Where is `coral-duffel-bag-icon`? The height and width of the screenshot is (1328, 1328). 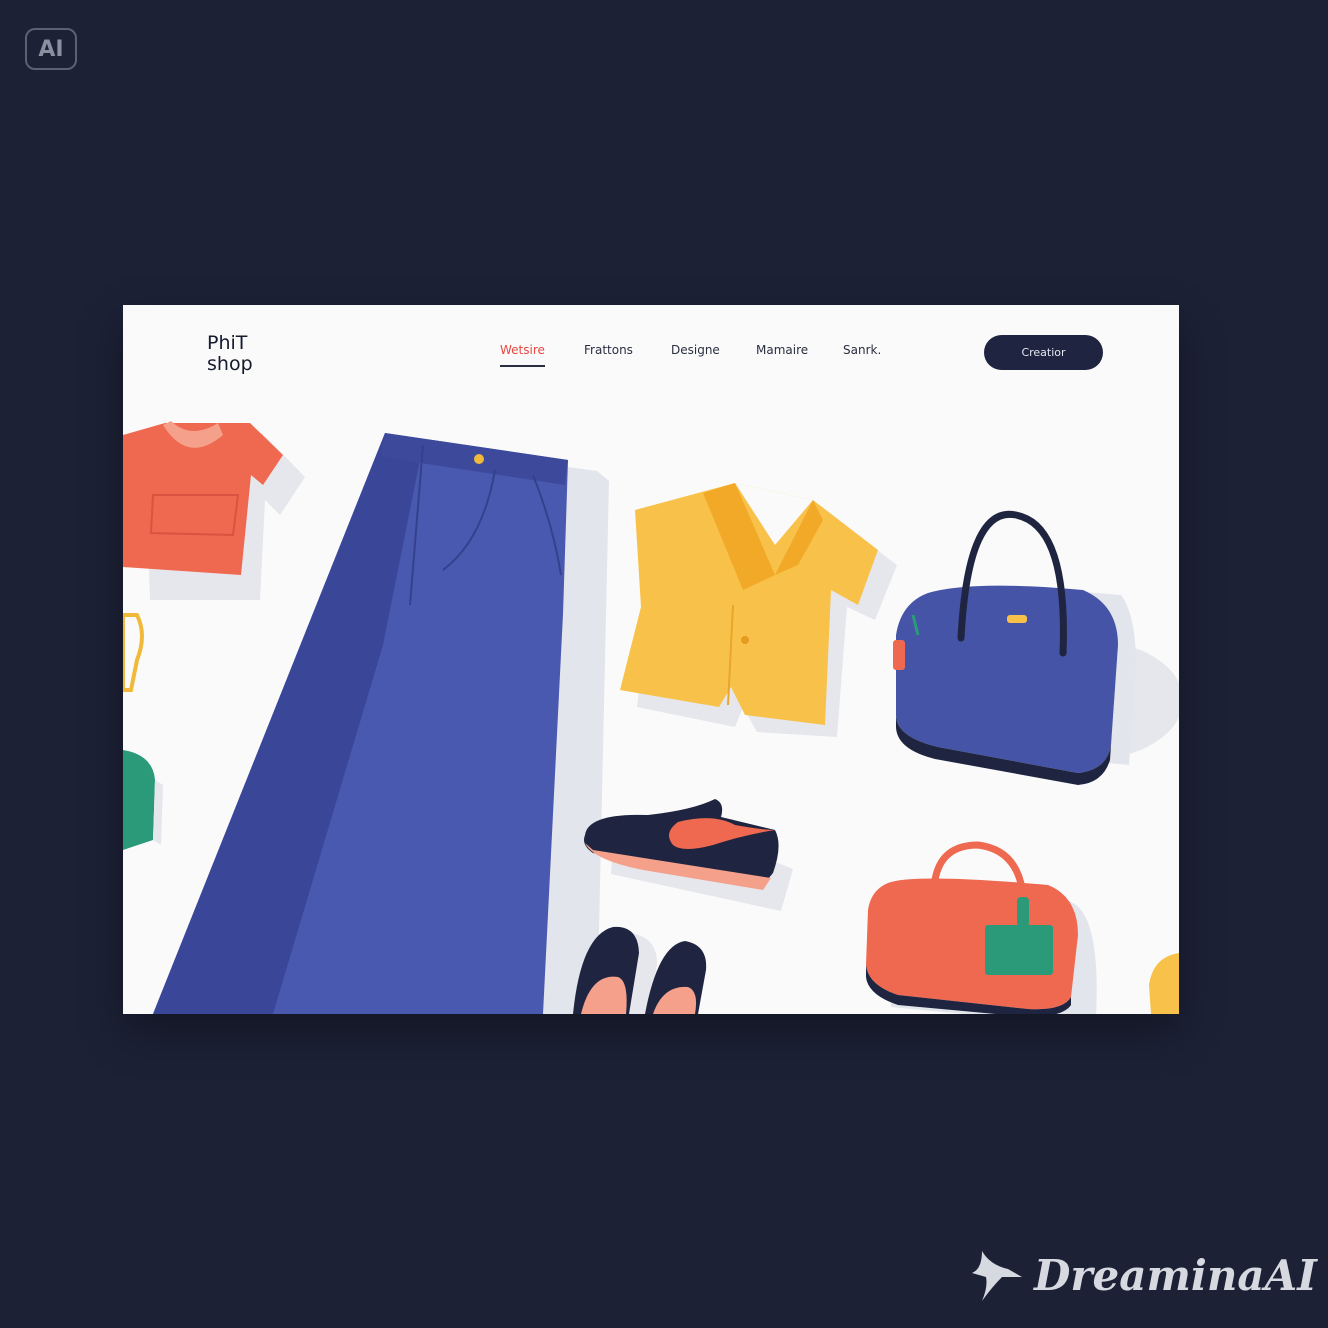 coral-duffel-bag-icon is located at coordinates (981, 927).